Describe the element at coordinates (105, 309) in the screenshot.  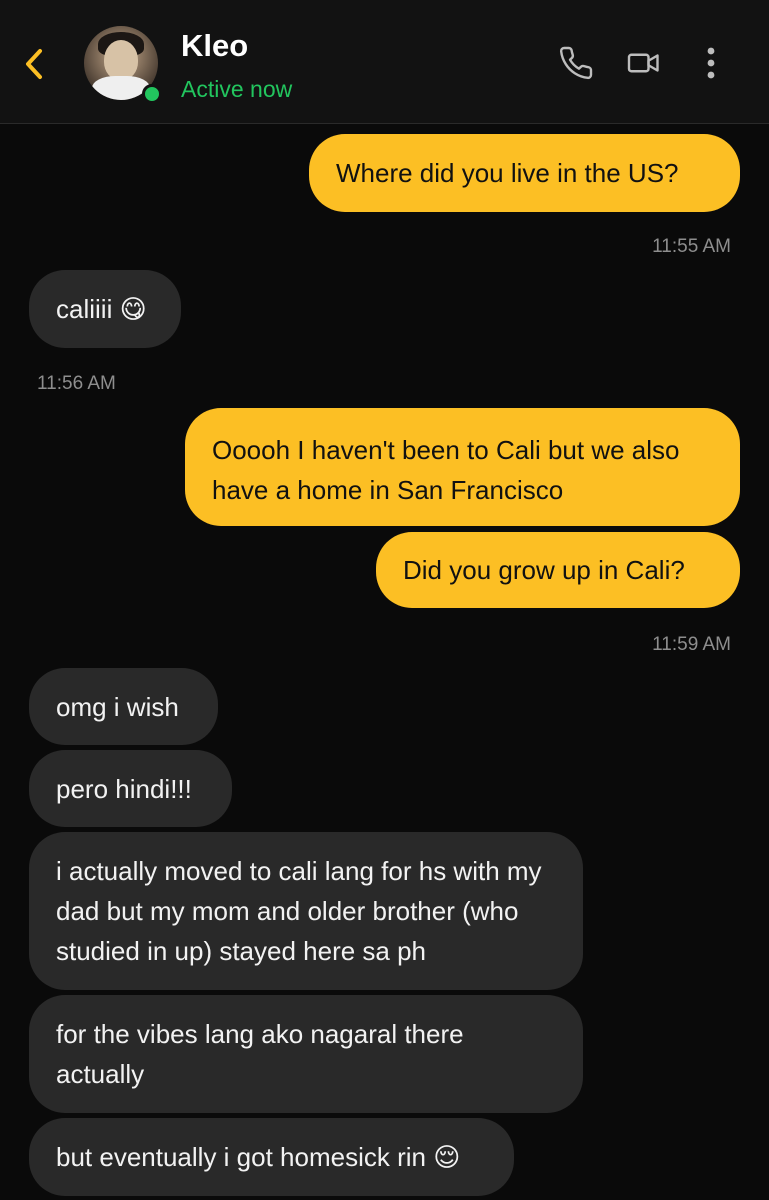
I see `message-bubble-incoming: caliiii 😋` at that location.